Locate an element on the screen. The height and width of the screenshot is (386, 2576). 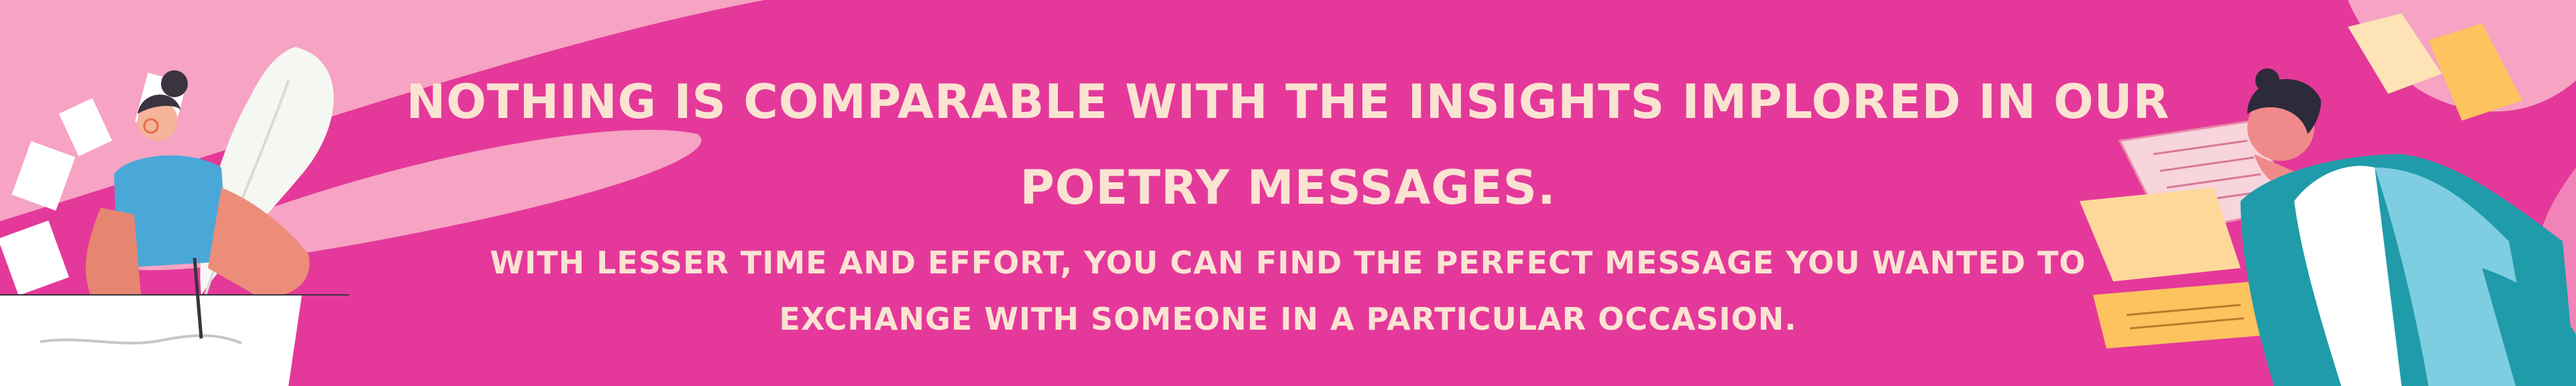
woman-writing-with-quill-icon is located at coordinates (174, 216).